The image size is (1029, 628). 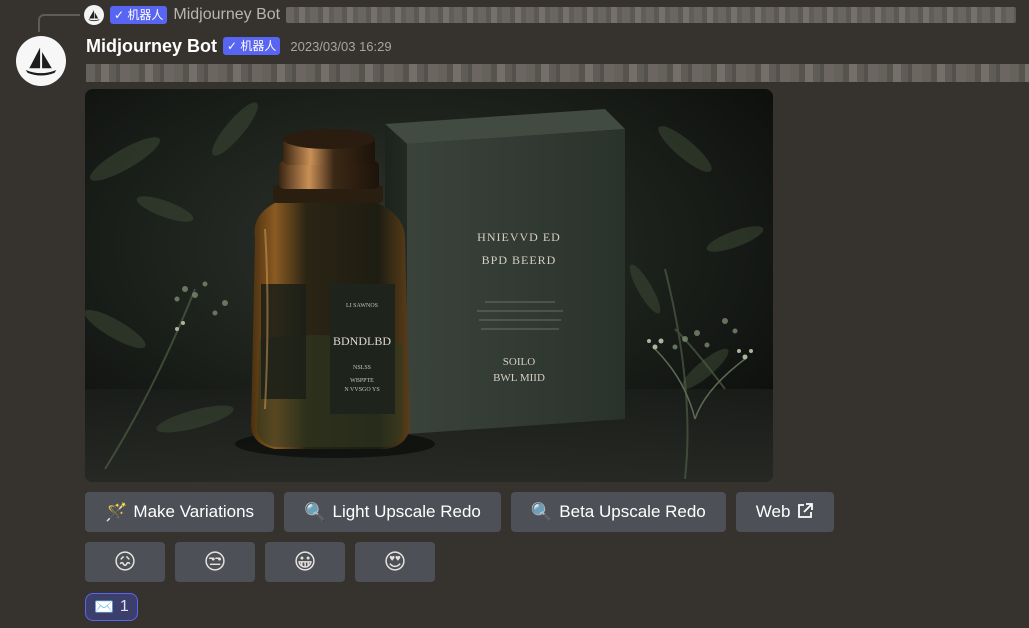 What do you see at coordinates (773, 511) in the screenshot?
I see `web-label: Web` at bounding box center [773, 511].